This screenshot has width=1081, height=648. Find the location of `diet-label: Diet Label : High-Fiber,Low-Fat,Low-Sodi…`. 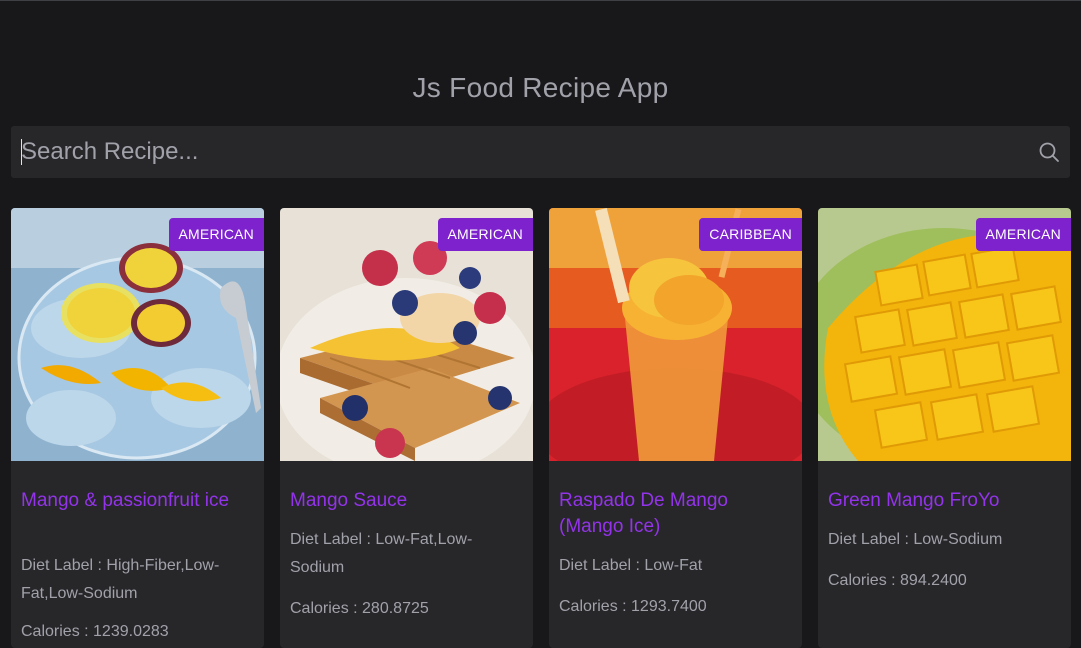

diet-label: Diet Label : High-Fiber,Low-Fat,Low-Sodi… is located at coordinates (120, 579).